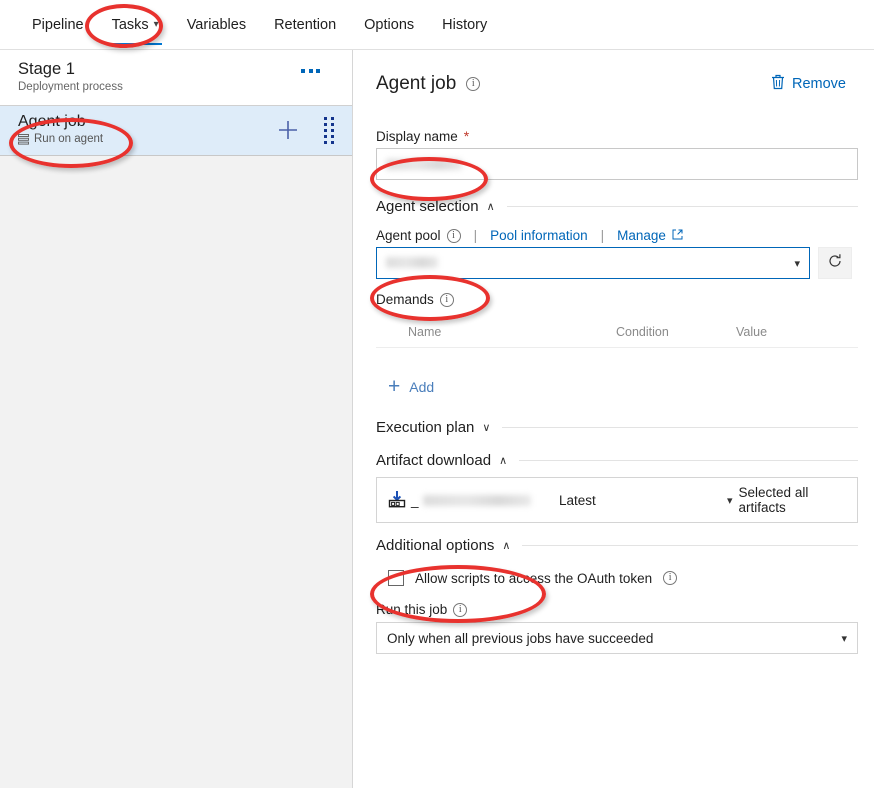  What do you see at coordinates (389, 25) in the screenshot?
I see `tab-options-label: Options` at bounding box center [389, 25].